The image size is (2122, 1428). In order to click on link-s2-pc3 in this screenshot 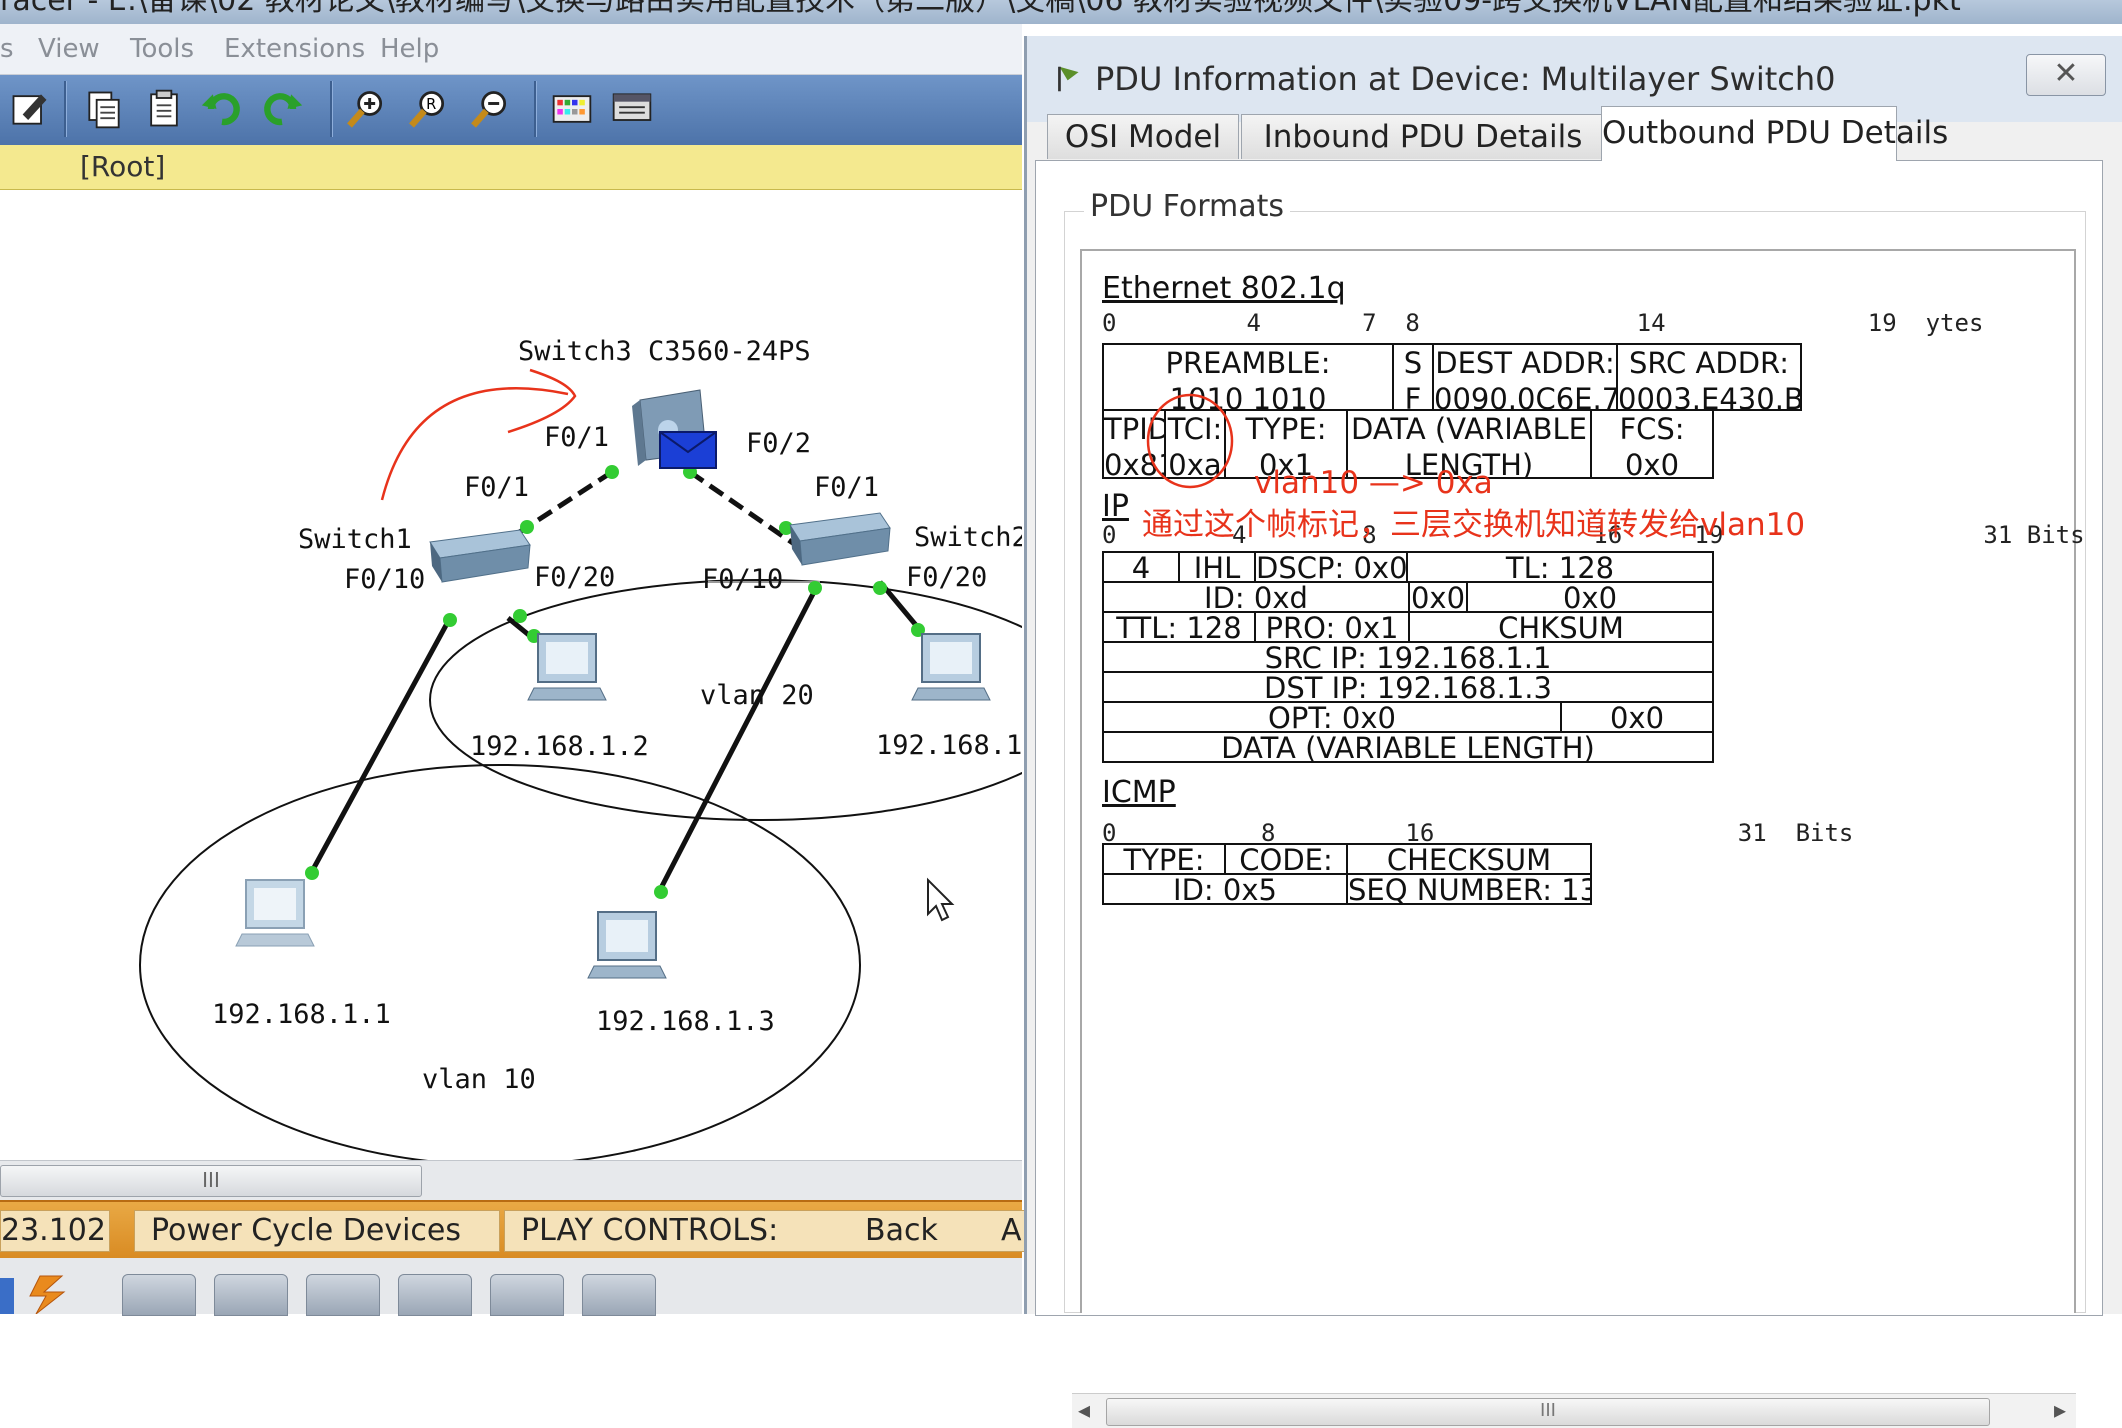, I will do `click(737, 740)`.